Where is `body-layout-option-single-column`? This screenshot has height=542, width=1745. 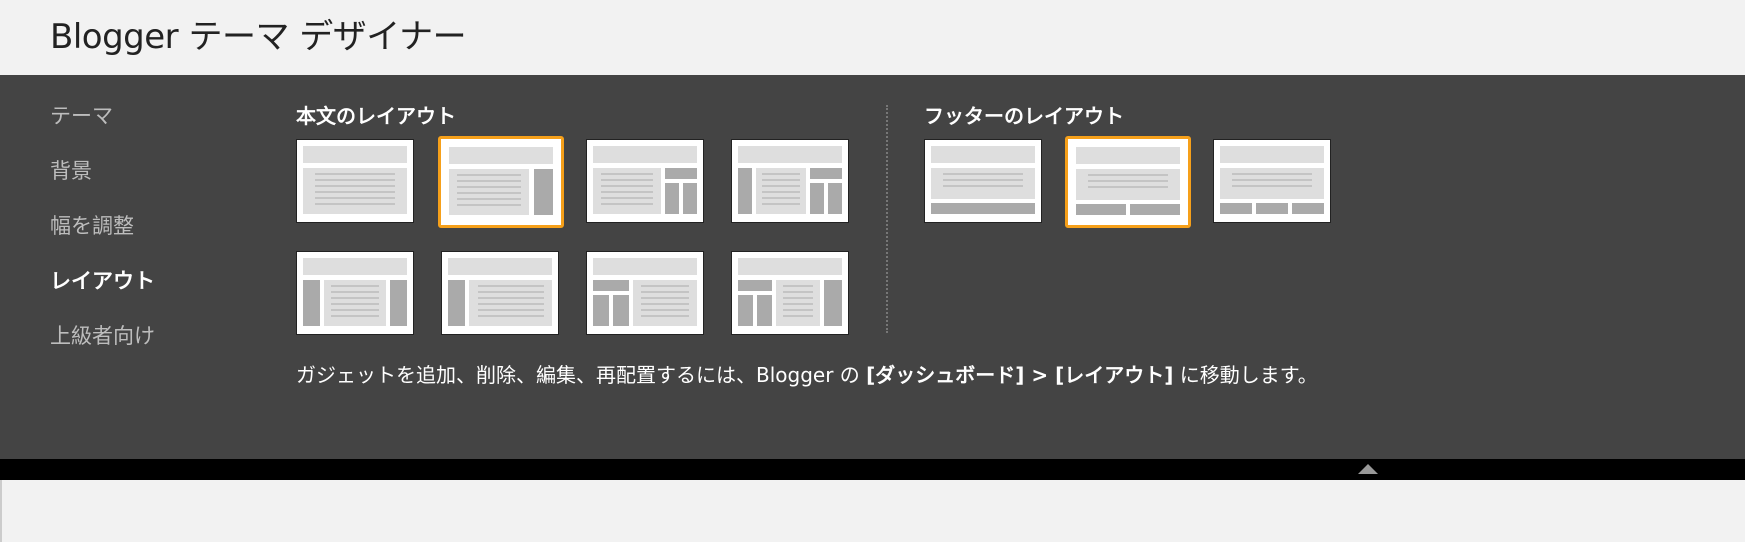
body-layout-option-single-column is located at coordinates (355, 181).